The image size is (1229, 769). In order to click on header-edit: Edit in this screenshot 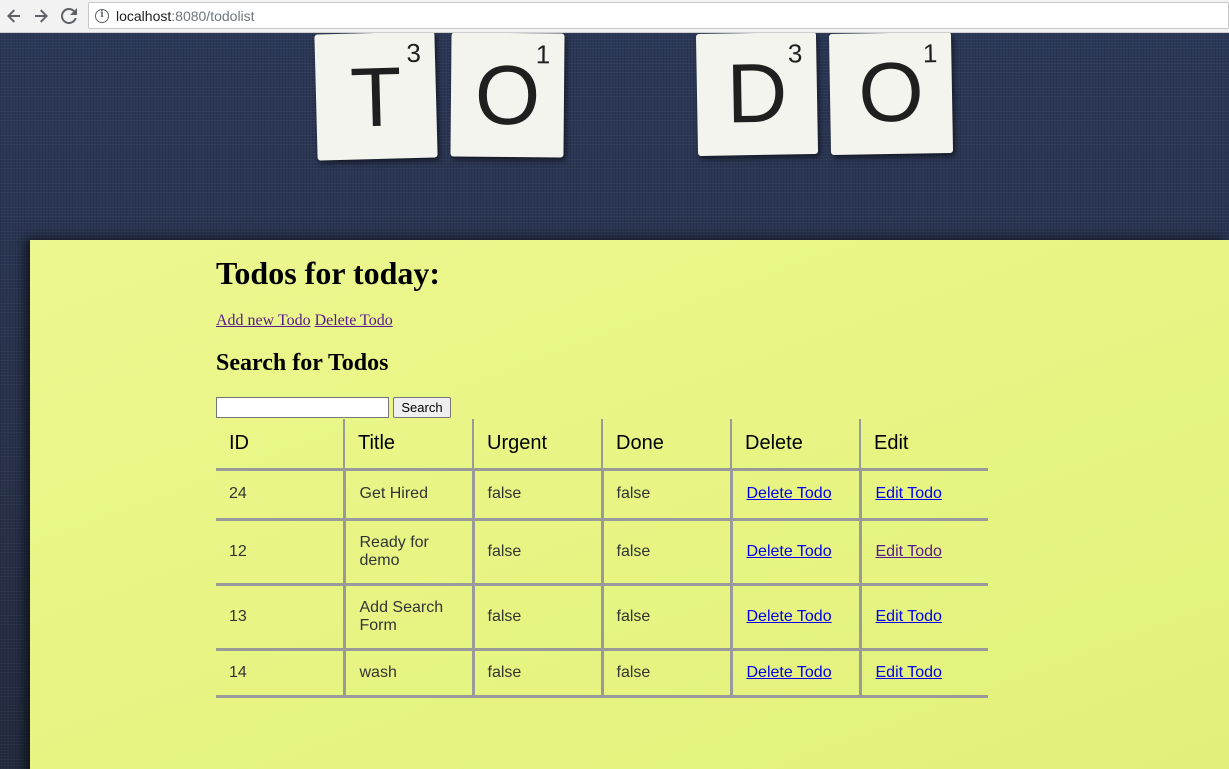, I will do `click(923, 445)`.